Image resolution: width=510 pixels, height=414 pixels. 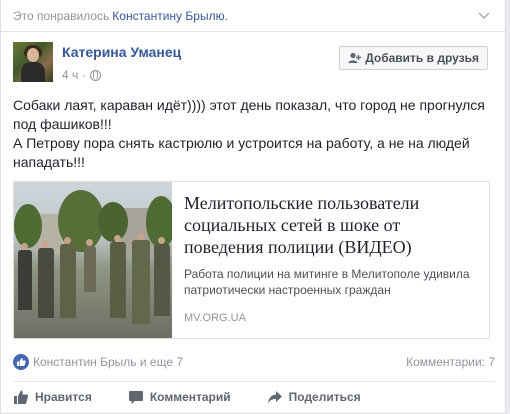 What do you see at coordinates (254, 396) in the screenshot?
I see `post-actions: Нравится Комментарий Поделиться` at bounding box center [254, 396].